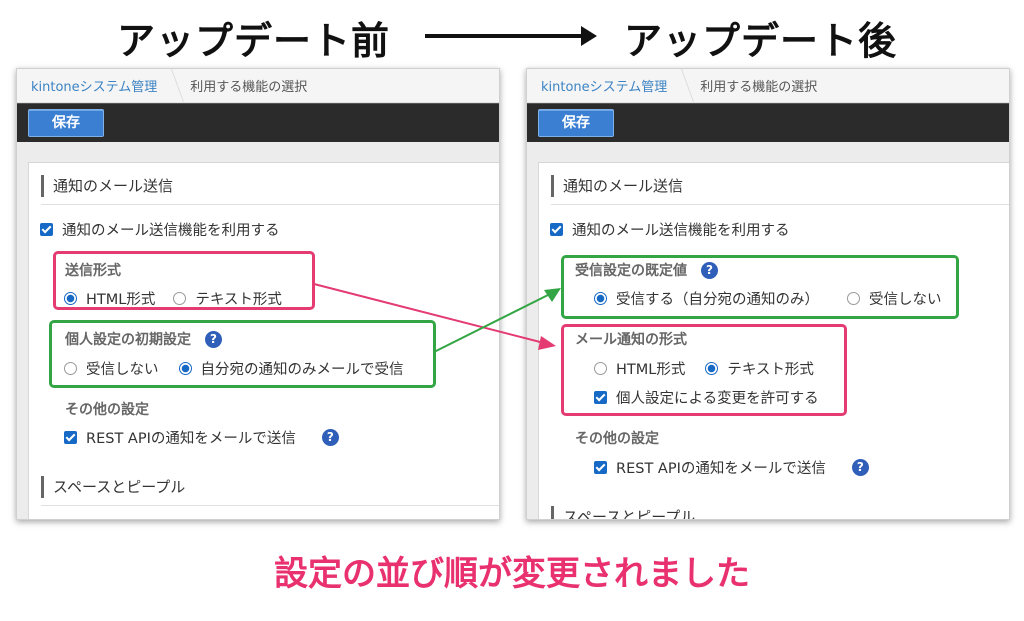 Image resolution: width=1024 pixels, height=621 pixels. What do you see at coordinates (254, 41) in the screenshot?
I see `before-heading: アップデート前` at bounding box center [254, 41].